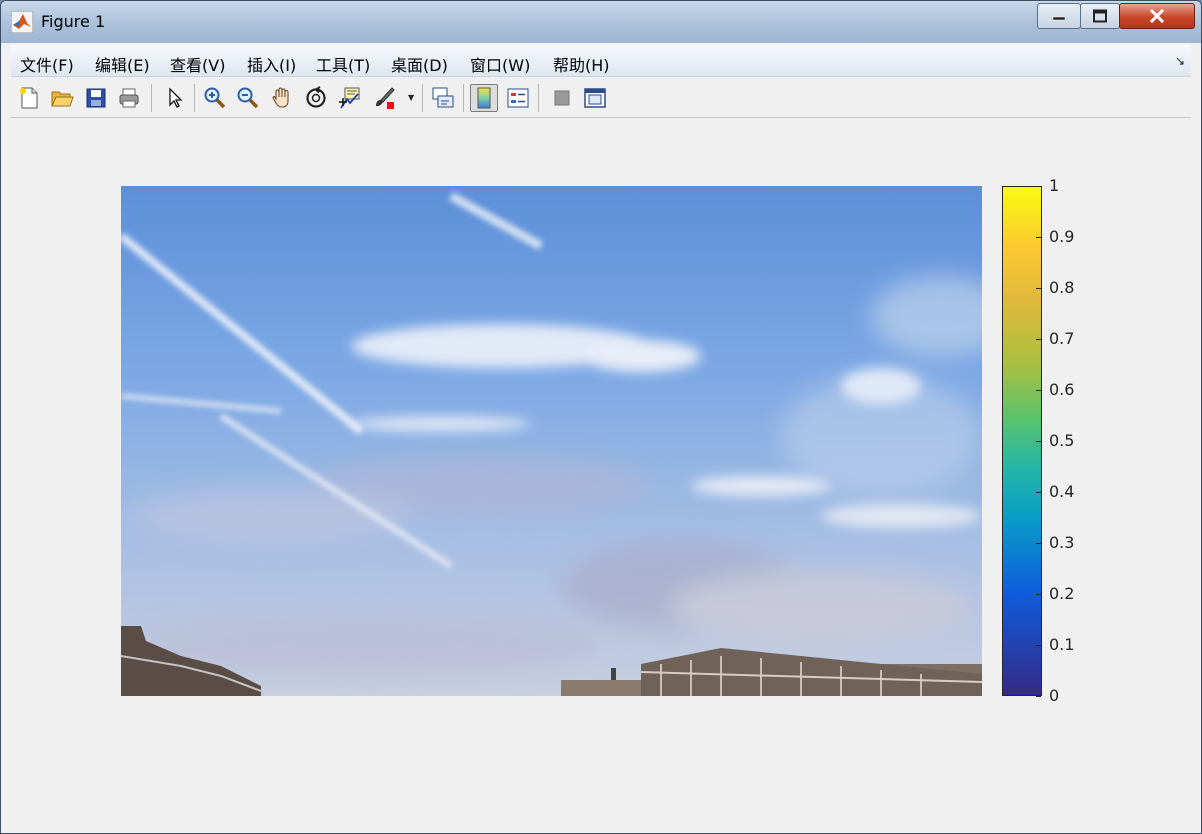 The width and height of the screenshot is (1202, 834). I want to click on link-plot-button, so click(443, 98).